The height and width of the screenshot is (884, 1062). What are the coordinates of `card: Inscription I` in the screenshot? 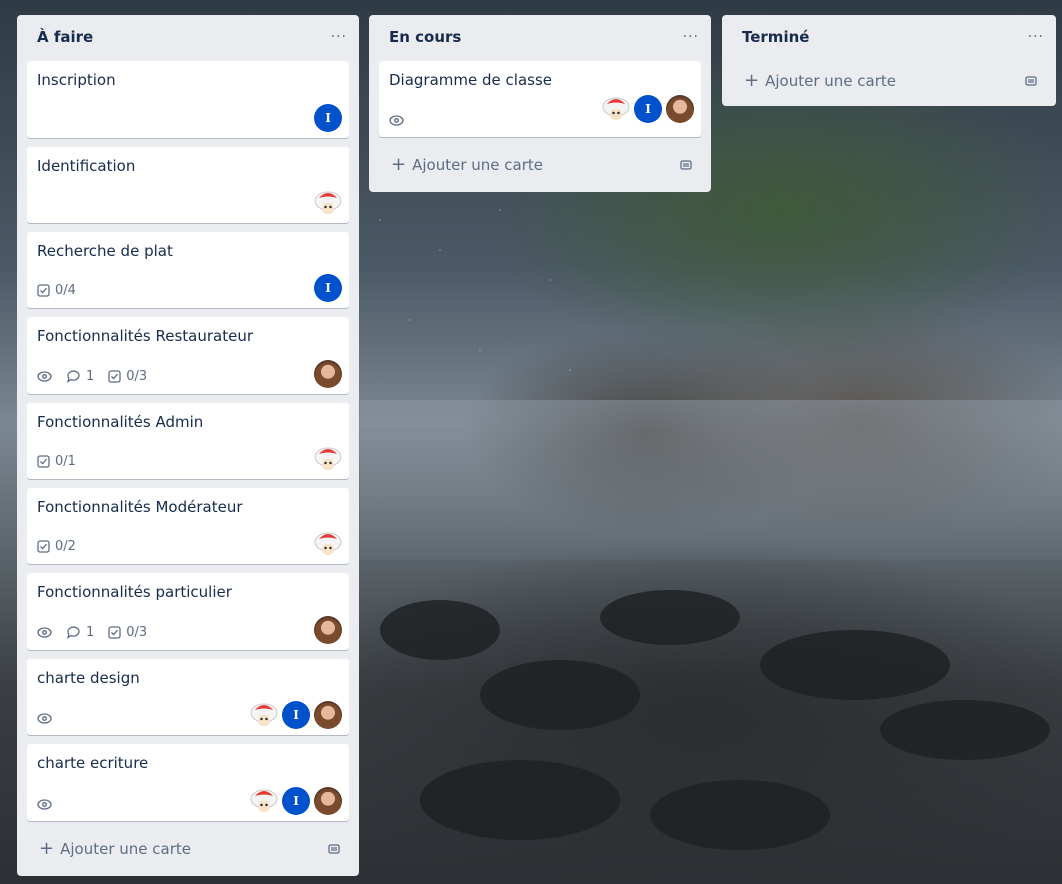 It's located at (188, 99).